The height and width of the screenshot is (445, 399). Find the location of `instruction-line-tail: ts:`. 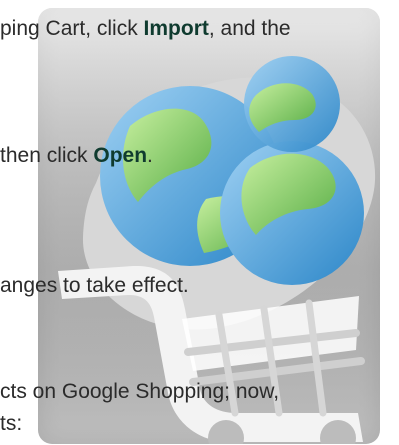

instruction-line-tail: ts: is located at coordinates (11, 423).